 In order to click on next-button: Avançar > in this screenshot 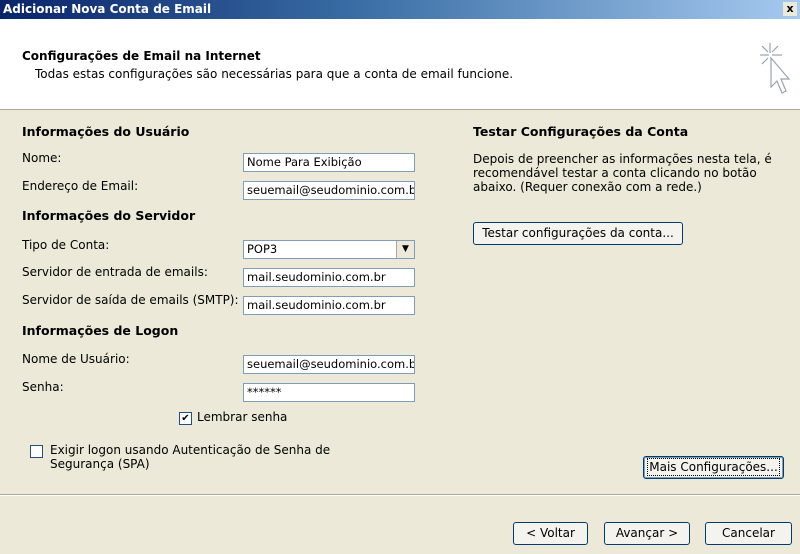, I will do `click(647, 533)`.